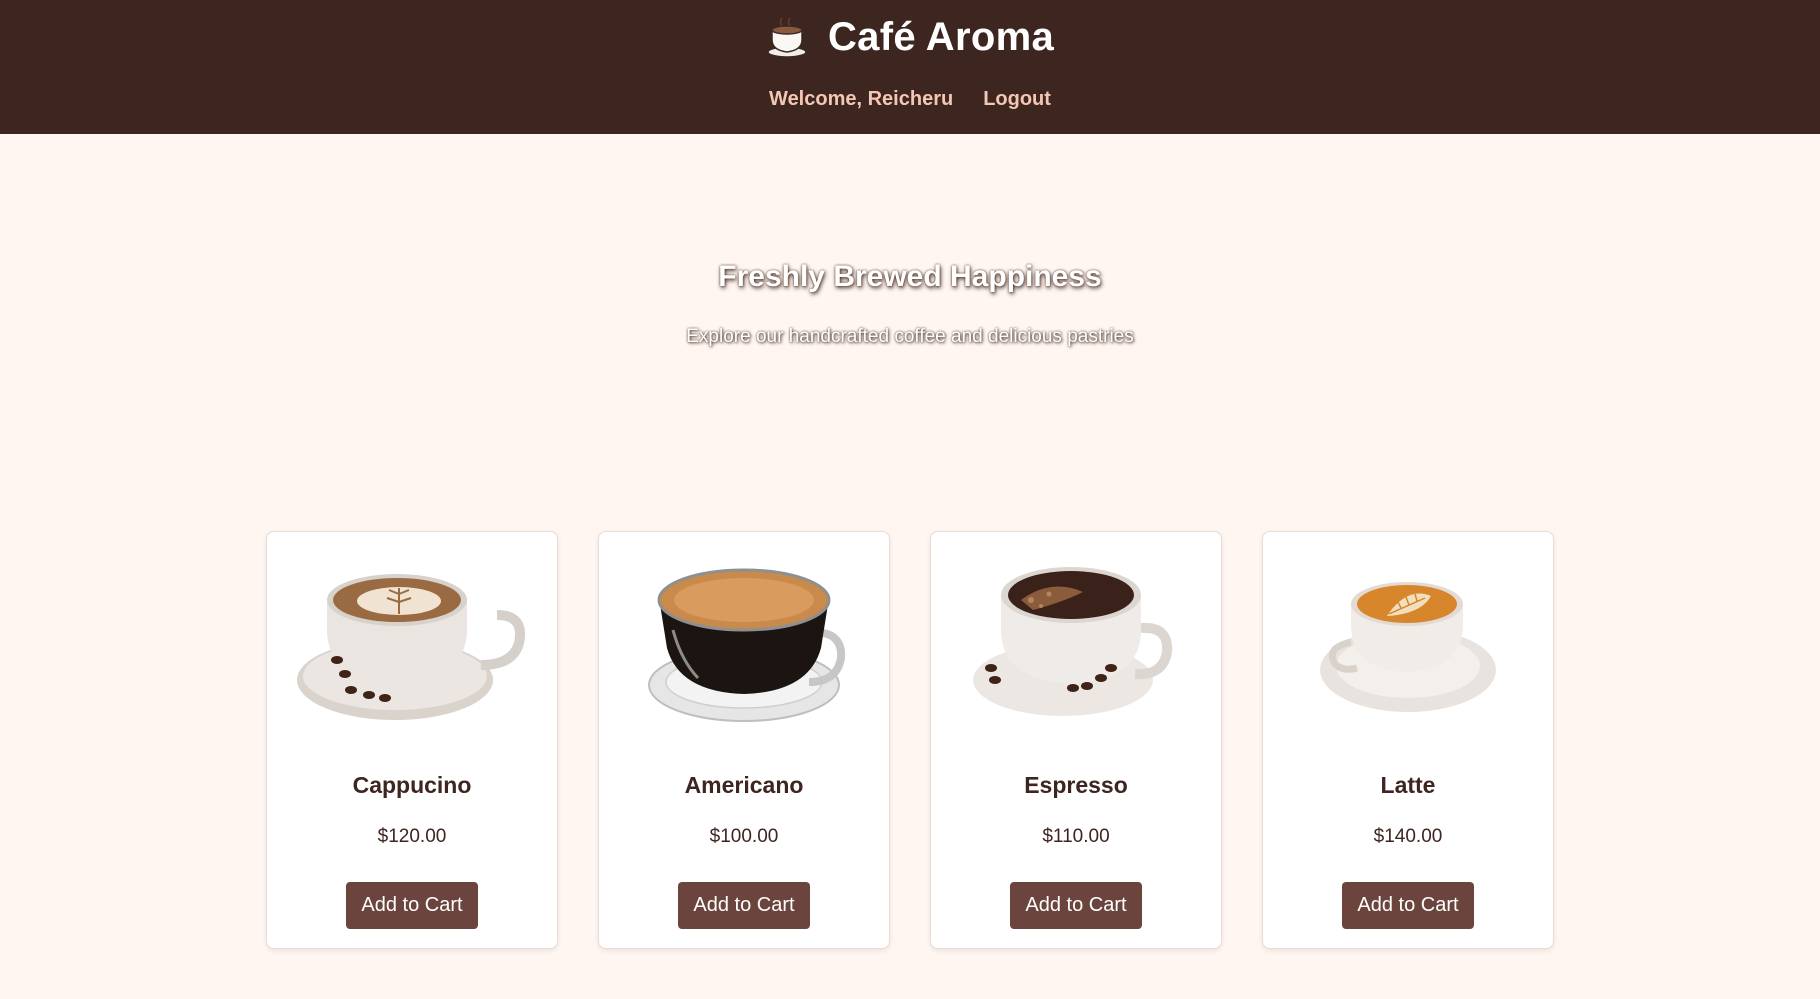  What do you see at coordinates (744, 740) in the screenshot?
I see `product-card-americano: Americano $100.00 Add to Cart` at bounding box center [744, 740].